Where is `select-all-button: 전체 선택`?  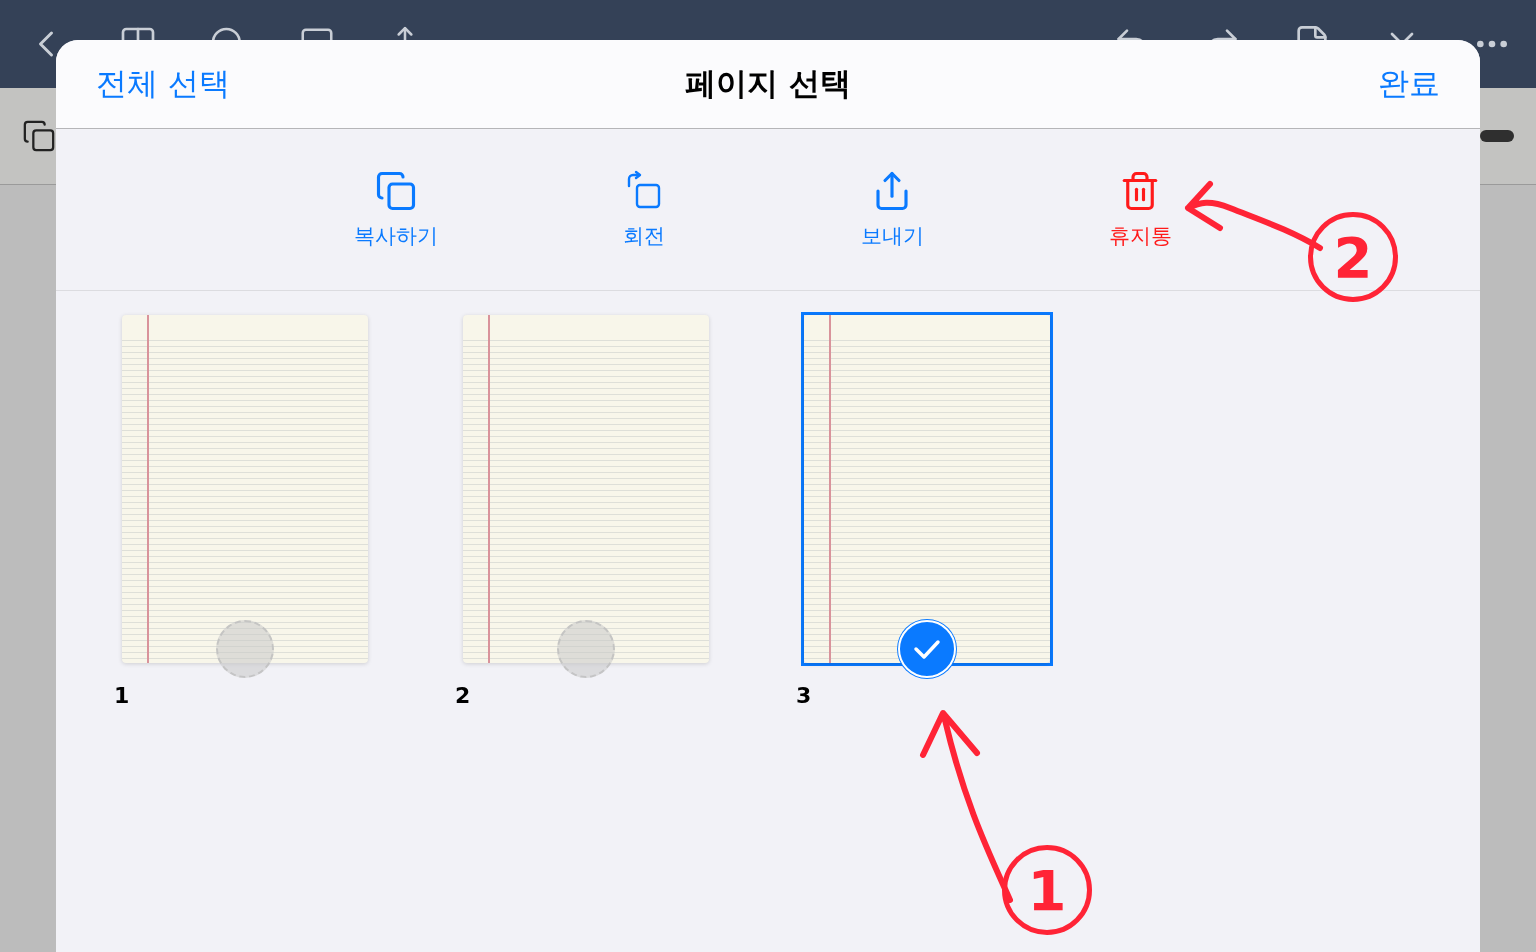 select-all-button: 전체 선택 is located at coordinates (163, 84).